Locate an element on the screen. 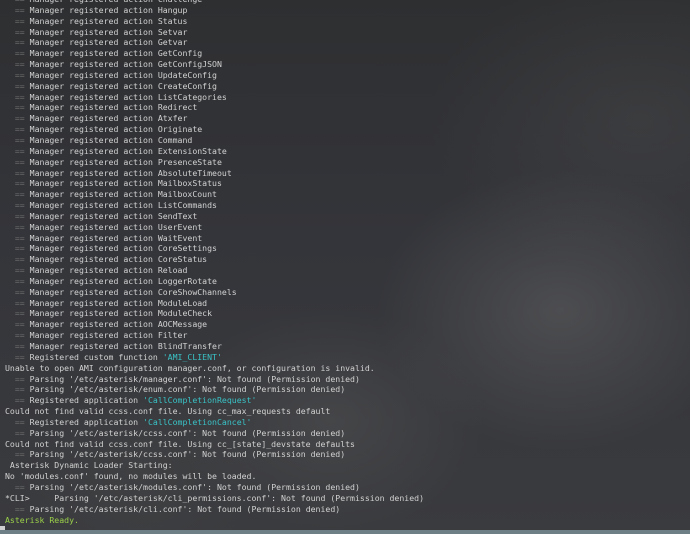  terminal-line: == Manager registered action Setvar is located at coordinates (347, 32).